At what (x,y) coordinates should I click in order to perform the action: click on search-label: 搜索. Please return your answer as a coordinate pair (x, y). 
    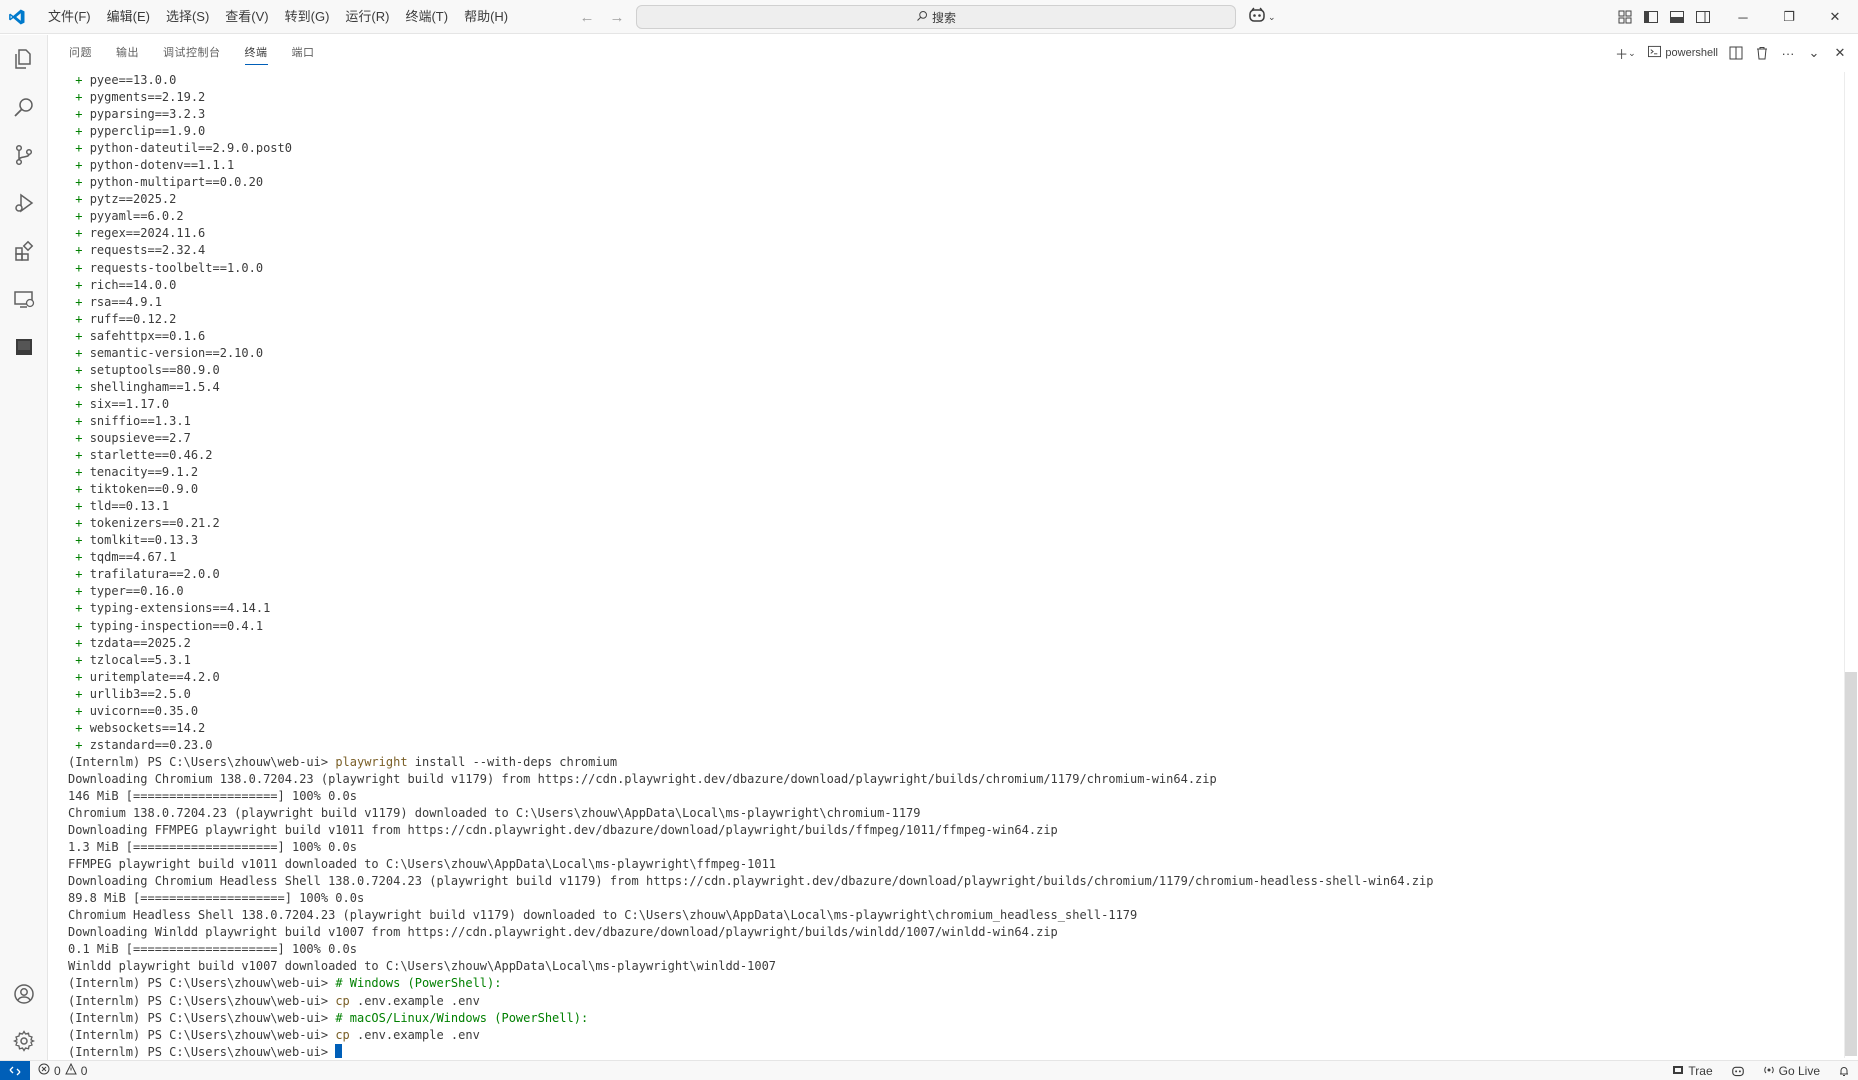
    Looking at the image, I should click on (943, 17).